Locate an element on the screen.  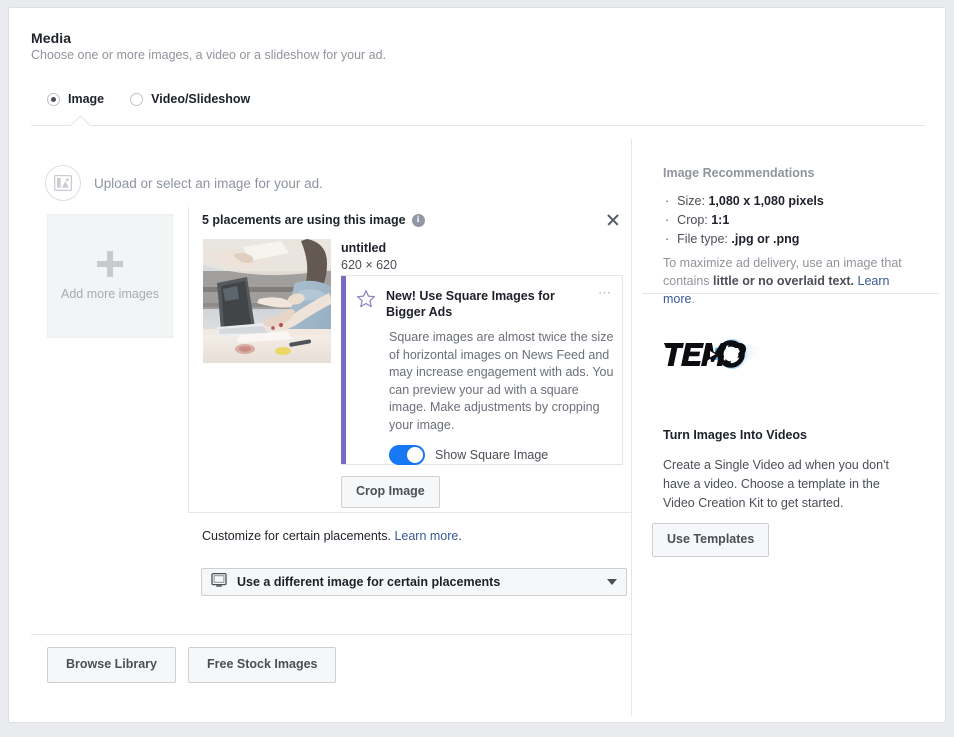
image-thumbnail is located at coordinates (267, 301).